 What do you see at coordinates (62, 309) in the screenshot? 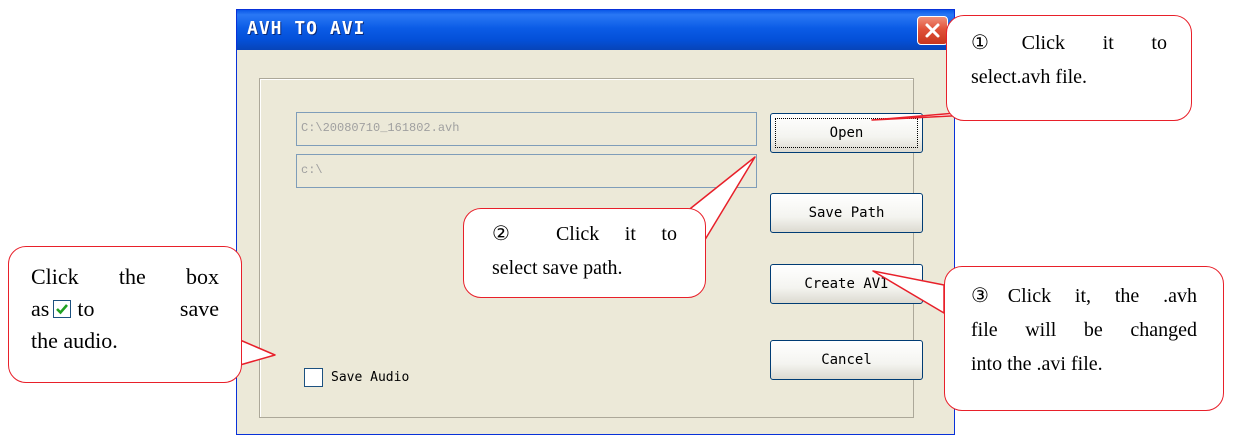
I see `checkbox-checked-icon` at bounding box center [62, 309].